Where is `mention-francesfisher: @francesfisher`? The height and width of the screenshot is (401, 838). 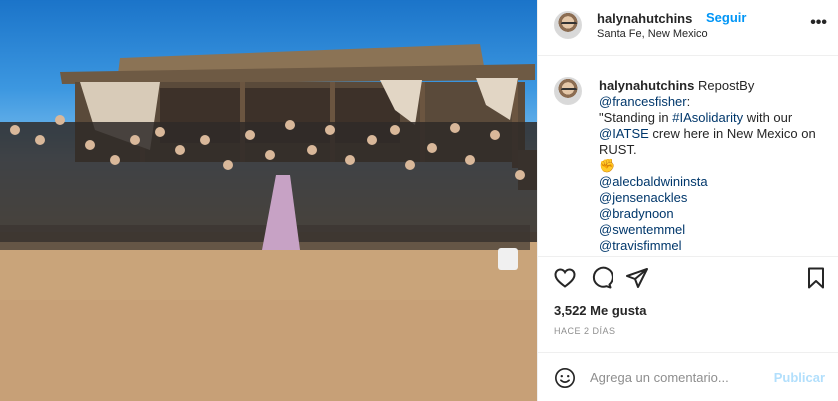 mention-francesfisher: @francesfisher is located at coordinates (643, 101).